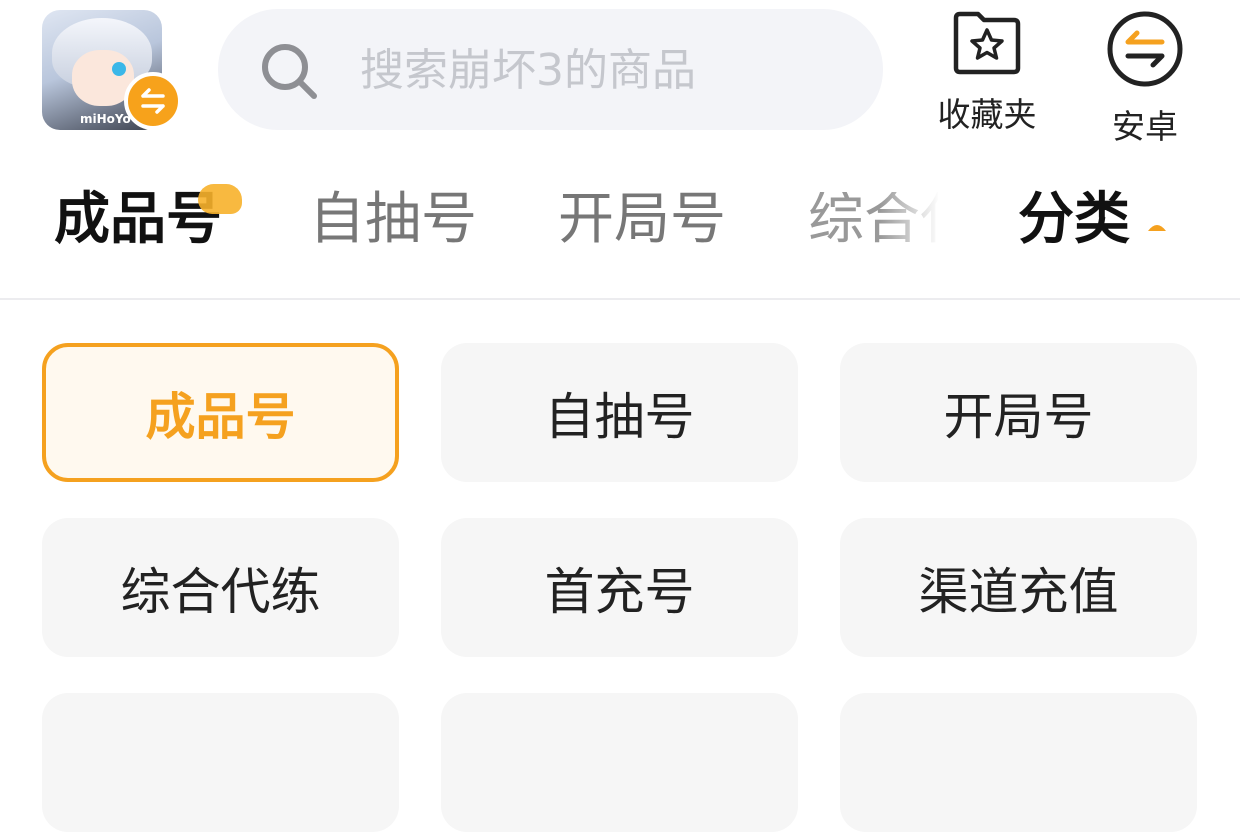  Describe the element at coordinates (619, 412) in the screenshot. I see `category-chip-self-draw-account: 自抽号` at that location.